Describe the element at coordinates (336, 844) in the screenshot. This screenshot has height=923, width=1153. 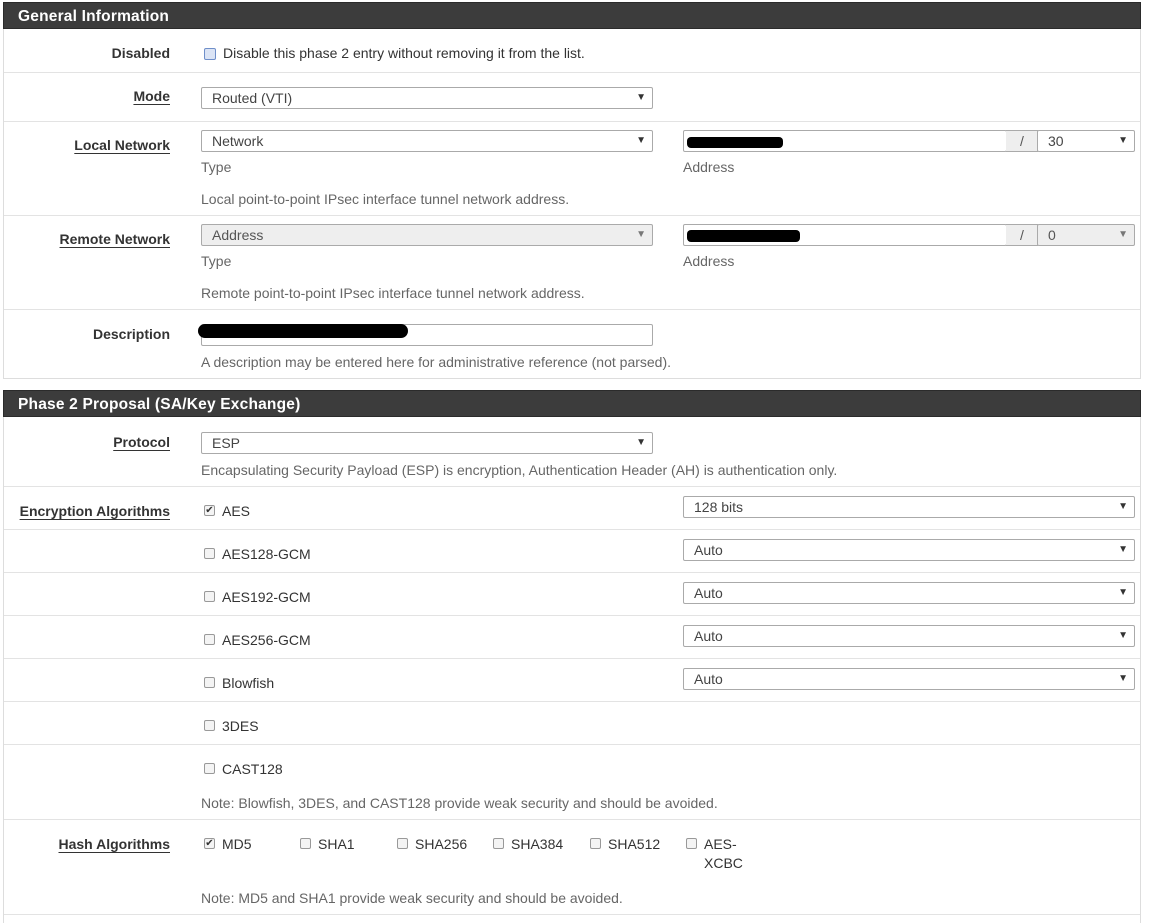
I see `sha1-label: SHA1` at that location.